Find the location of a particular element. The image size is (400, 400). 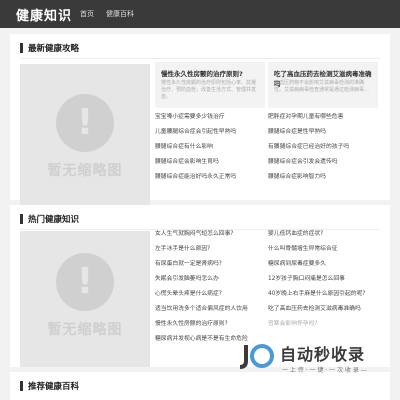

list-item: 有腰腿综合症已经治好的孩子吗 is located at coordinates (325, 147).